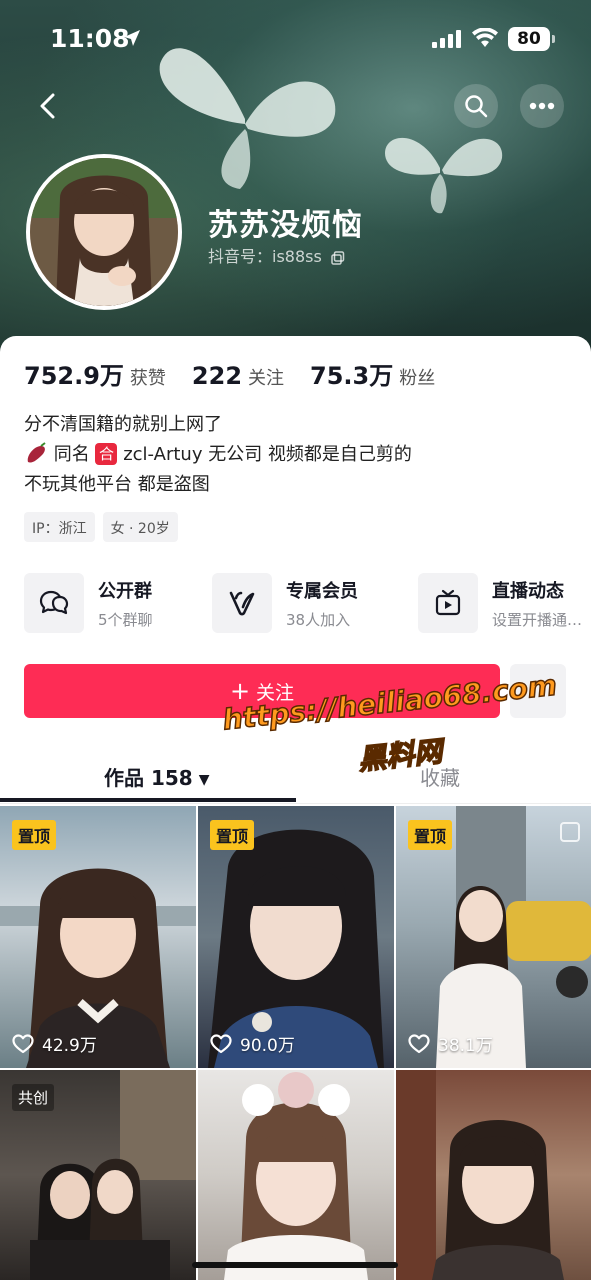  Describe the element at coordinates (148, 800) in the screenshot. I see `tab-active-indicator` at that location.